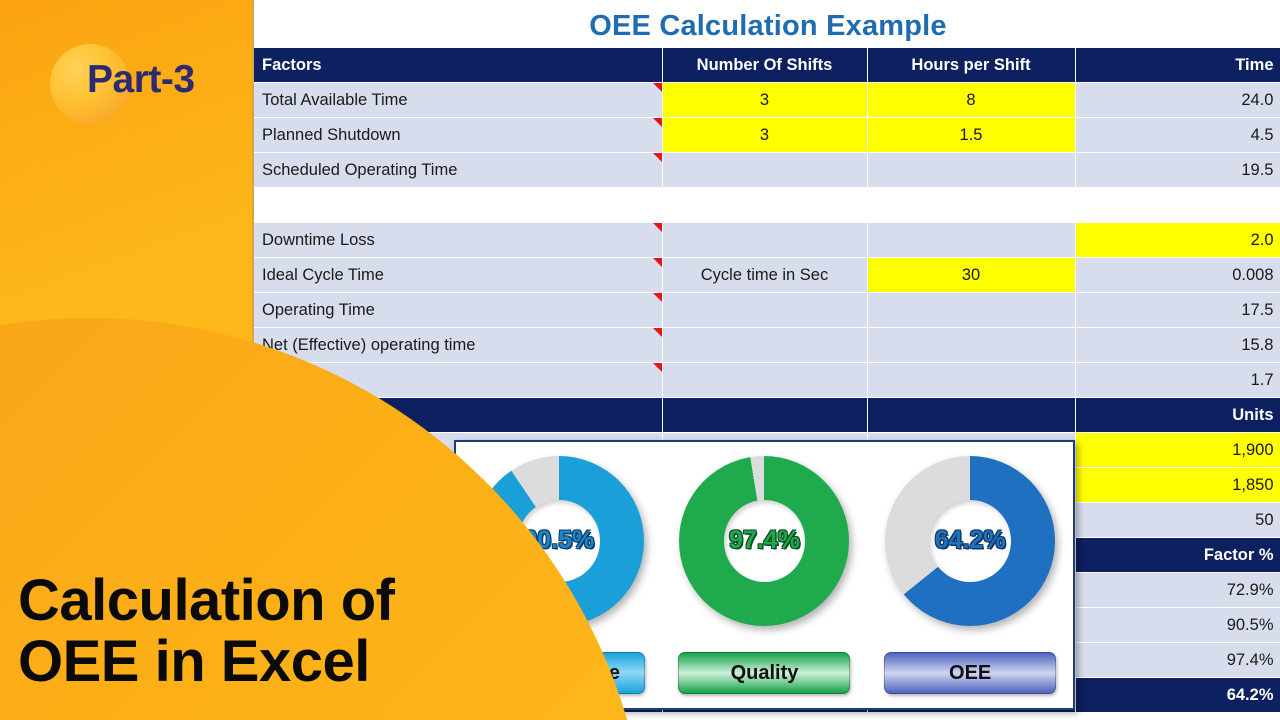 This screenshot has height=720, width=1280. I want to click on table-row: d Loss 1.7, so click(767, 380).